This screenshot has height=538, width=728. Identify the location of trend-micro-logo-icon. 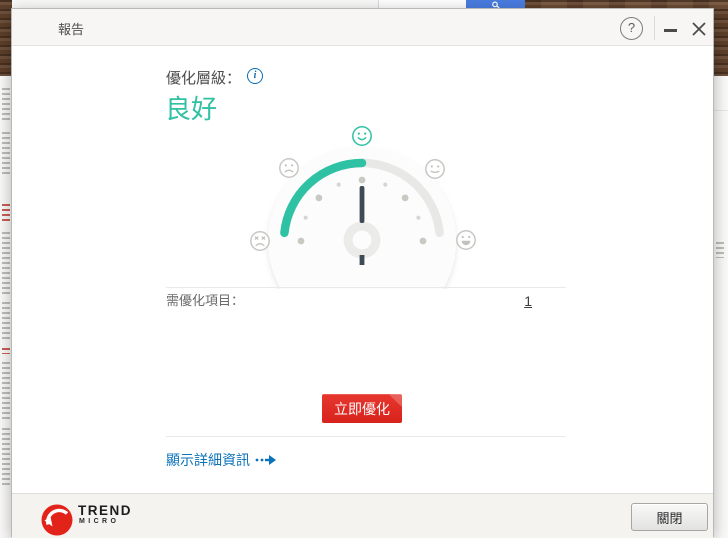
(57, 520).